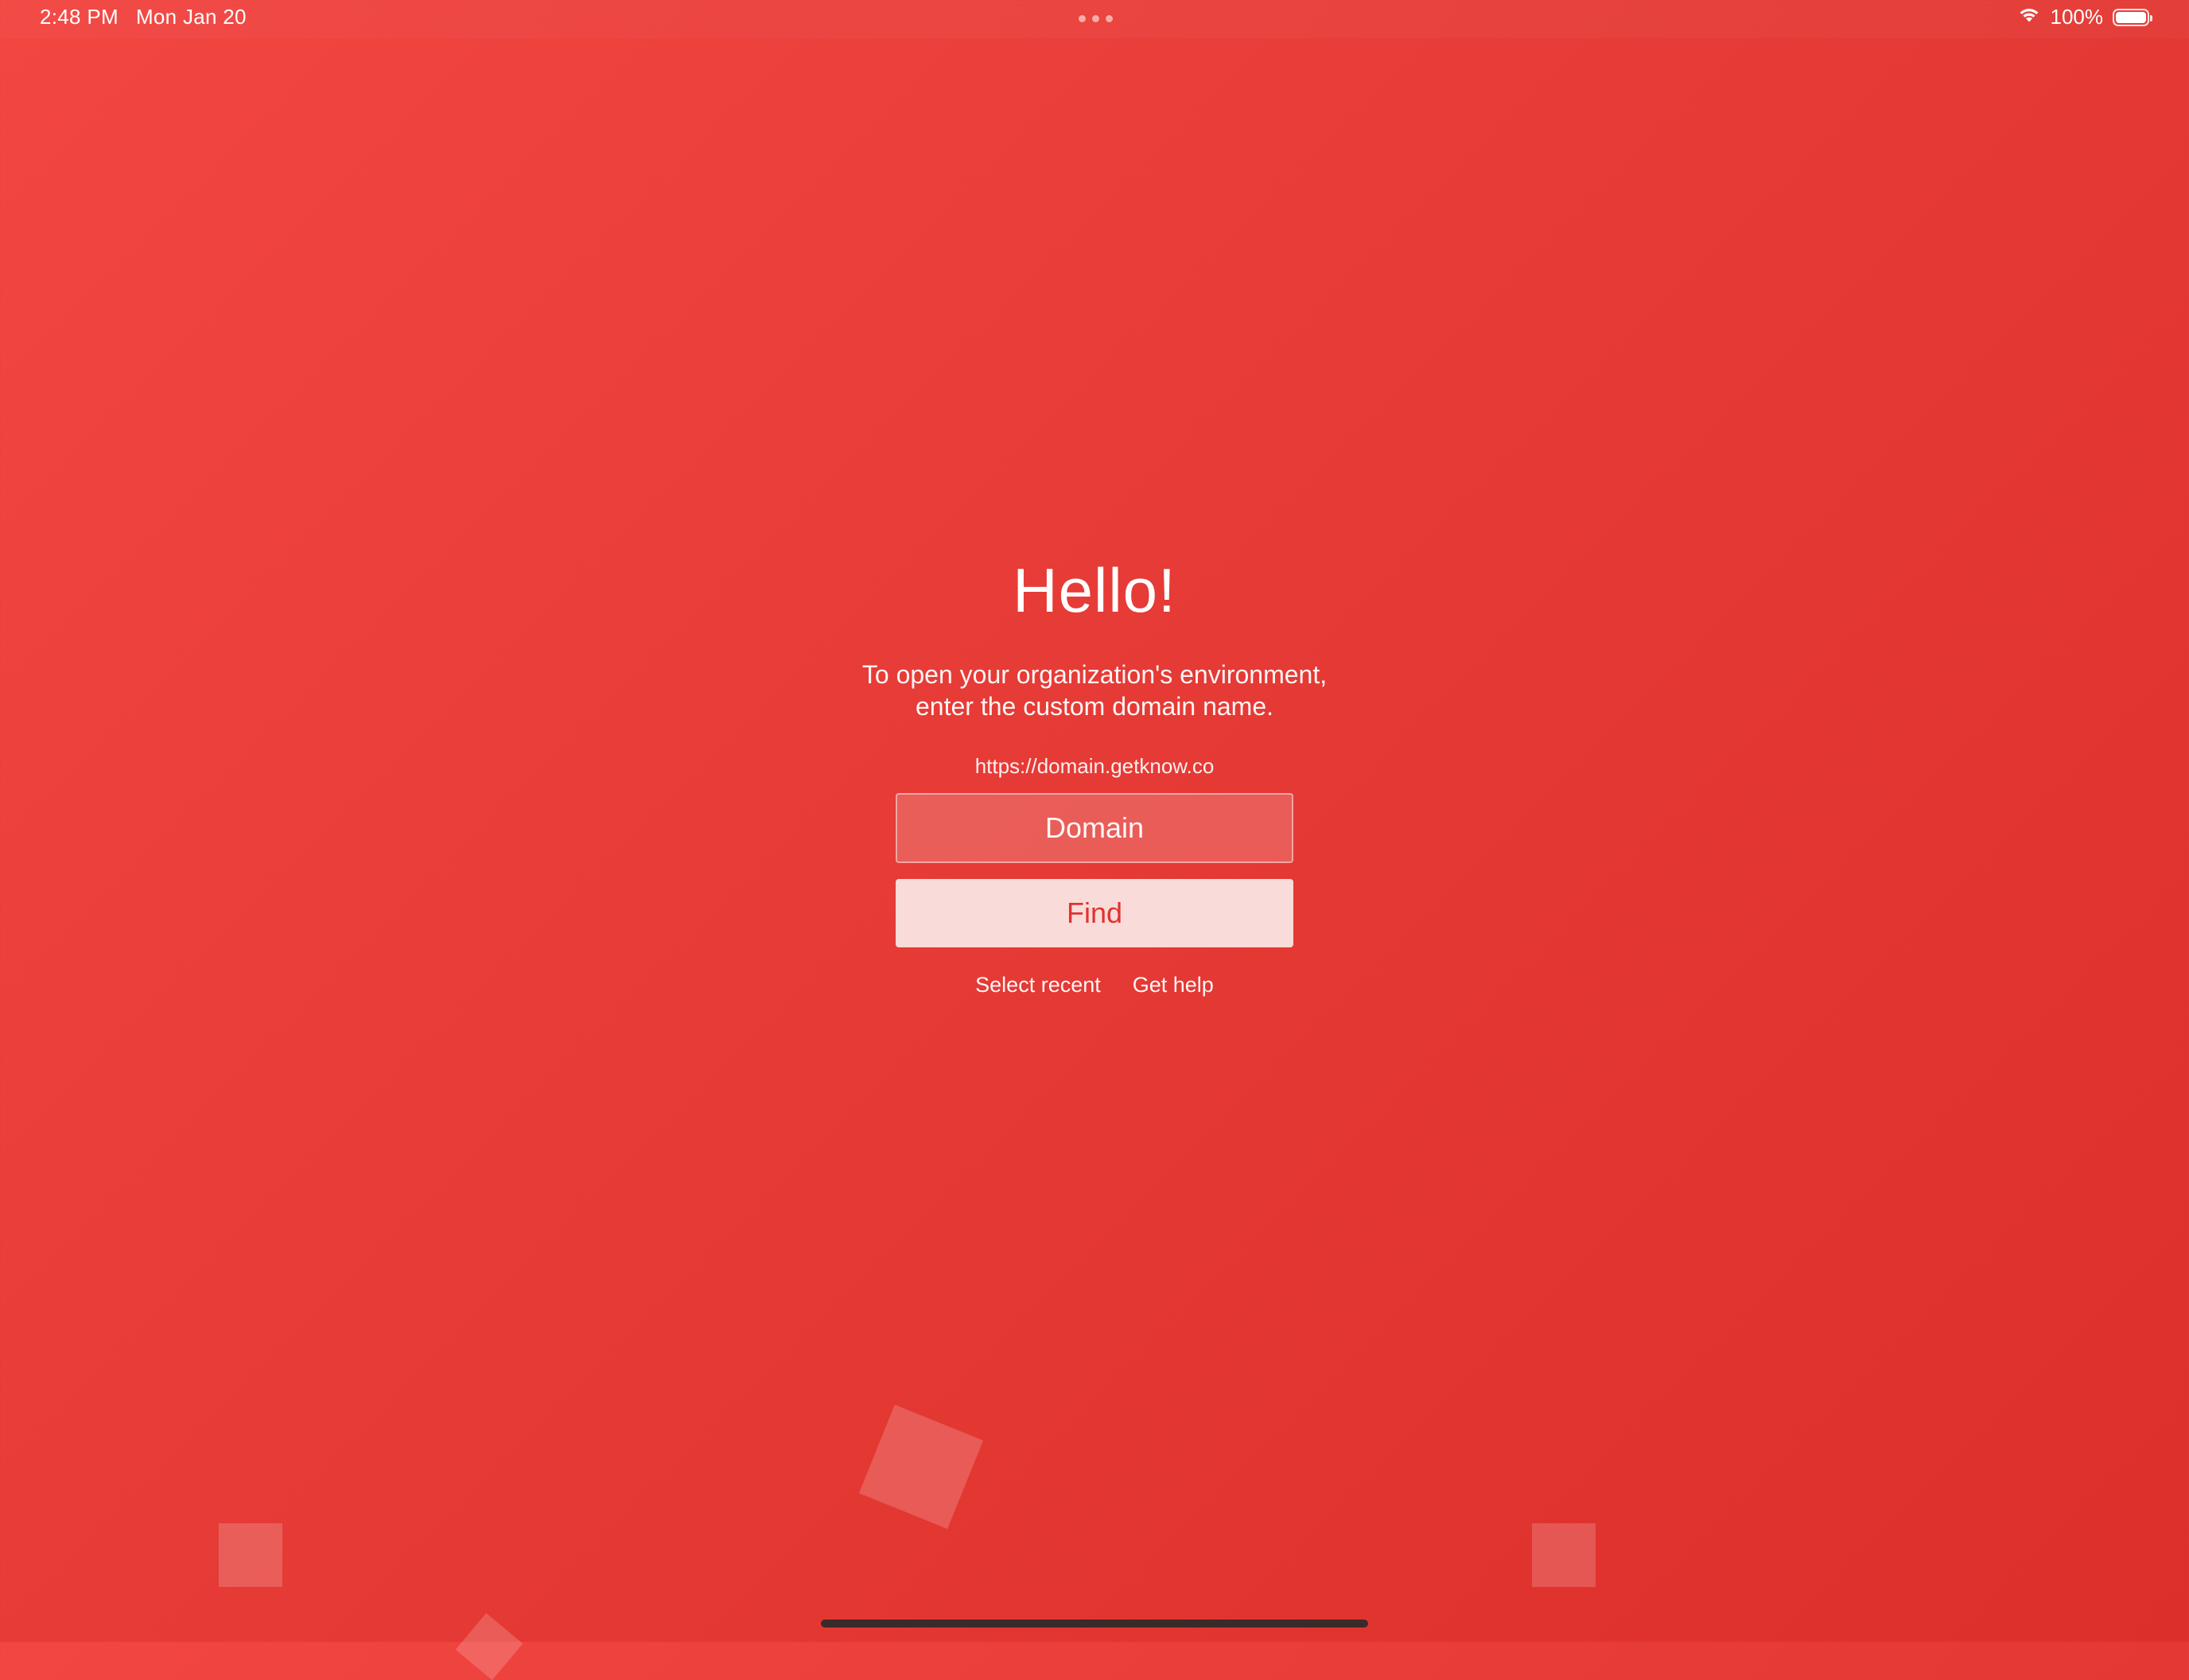 The image size is (2189, 1680). I want to click on secondary-links: Select recent Get help, so click(1094, 985).